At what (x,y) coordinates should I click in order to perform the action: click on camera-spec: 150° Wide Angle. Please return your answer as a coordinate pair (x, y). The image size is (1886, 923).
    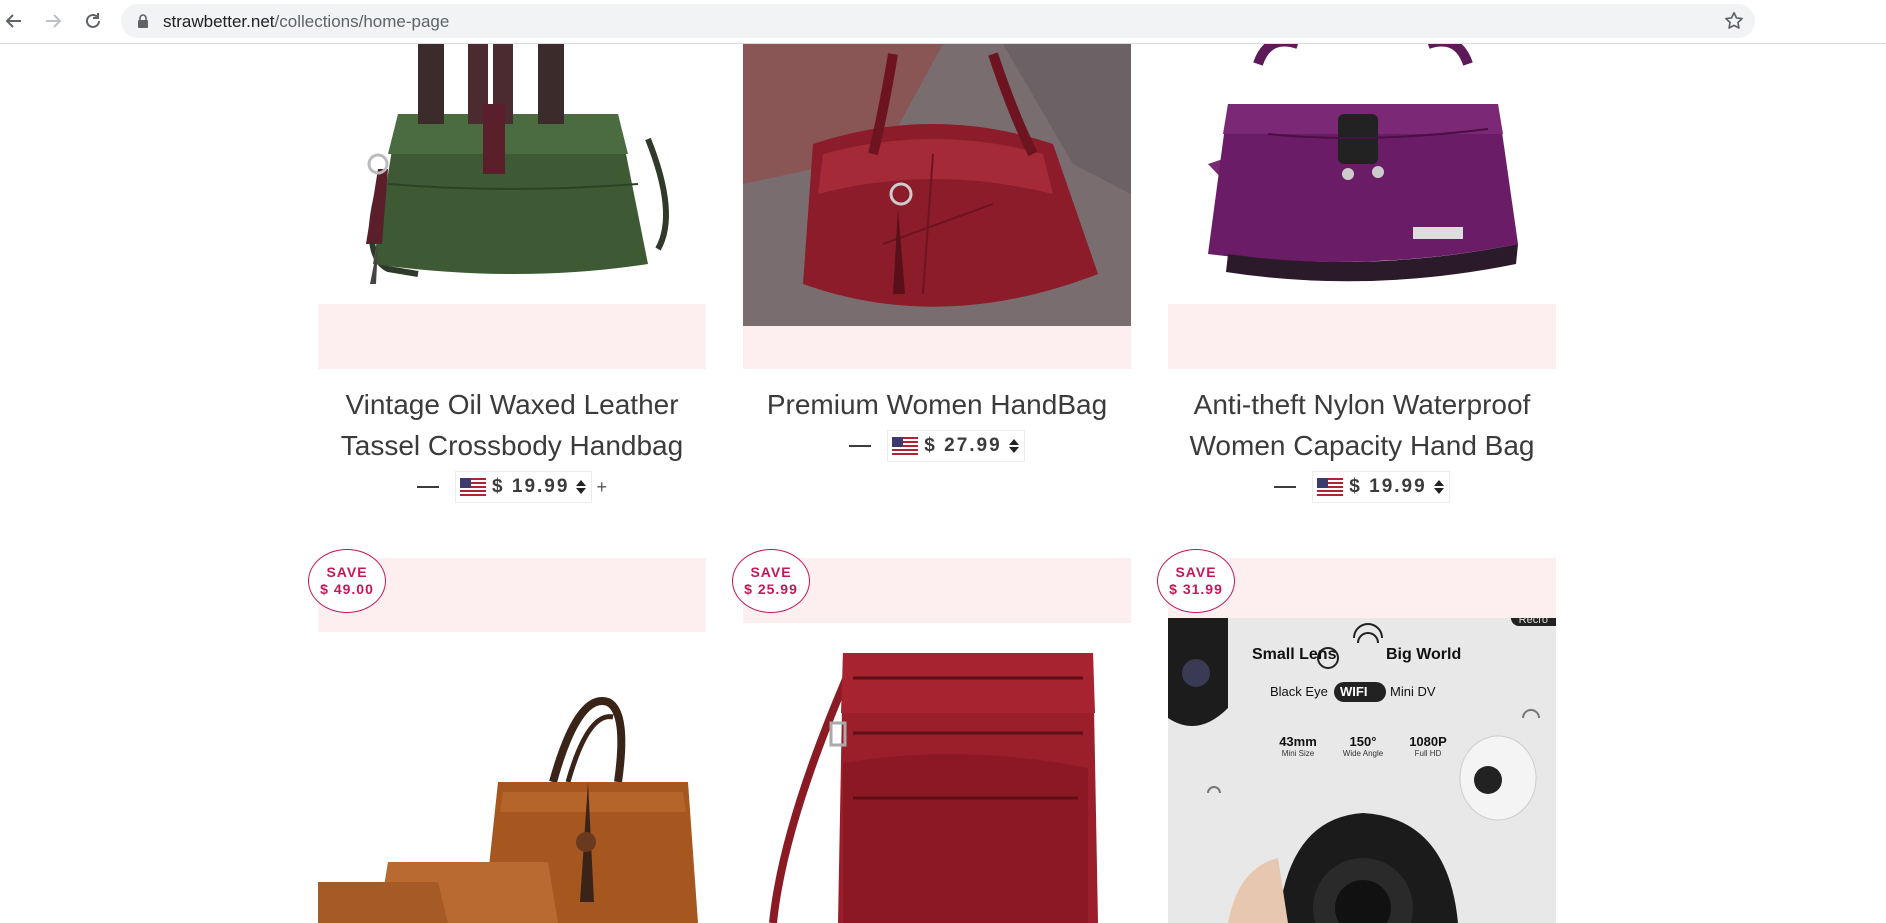
    Looking at the image, I should click on (1363, 746).